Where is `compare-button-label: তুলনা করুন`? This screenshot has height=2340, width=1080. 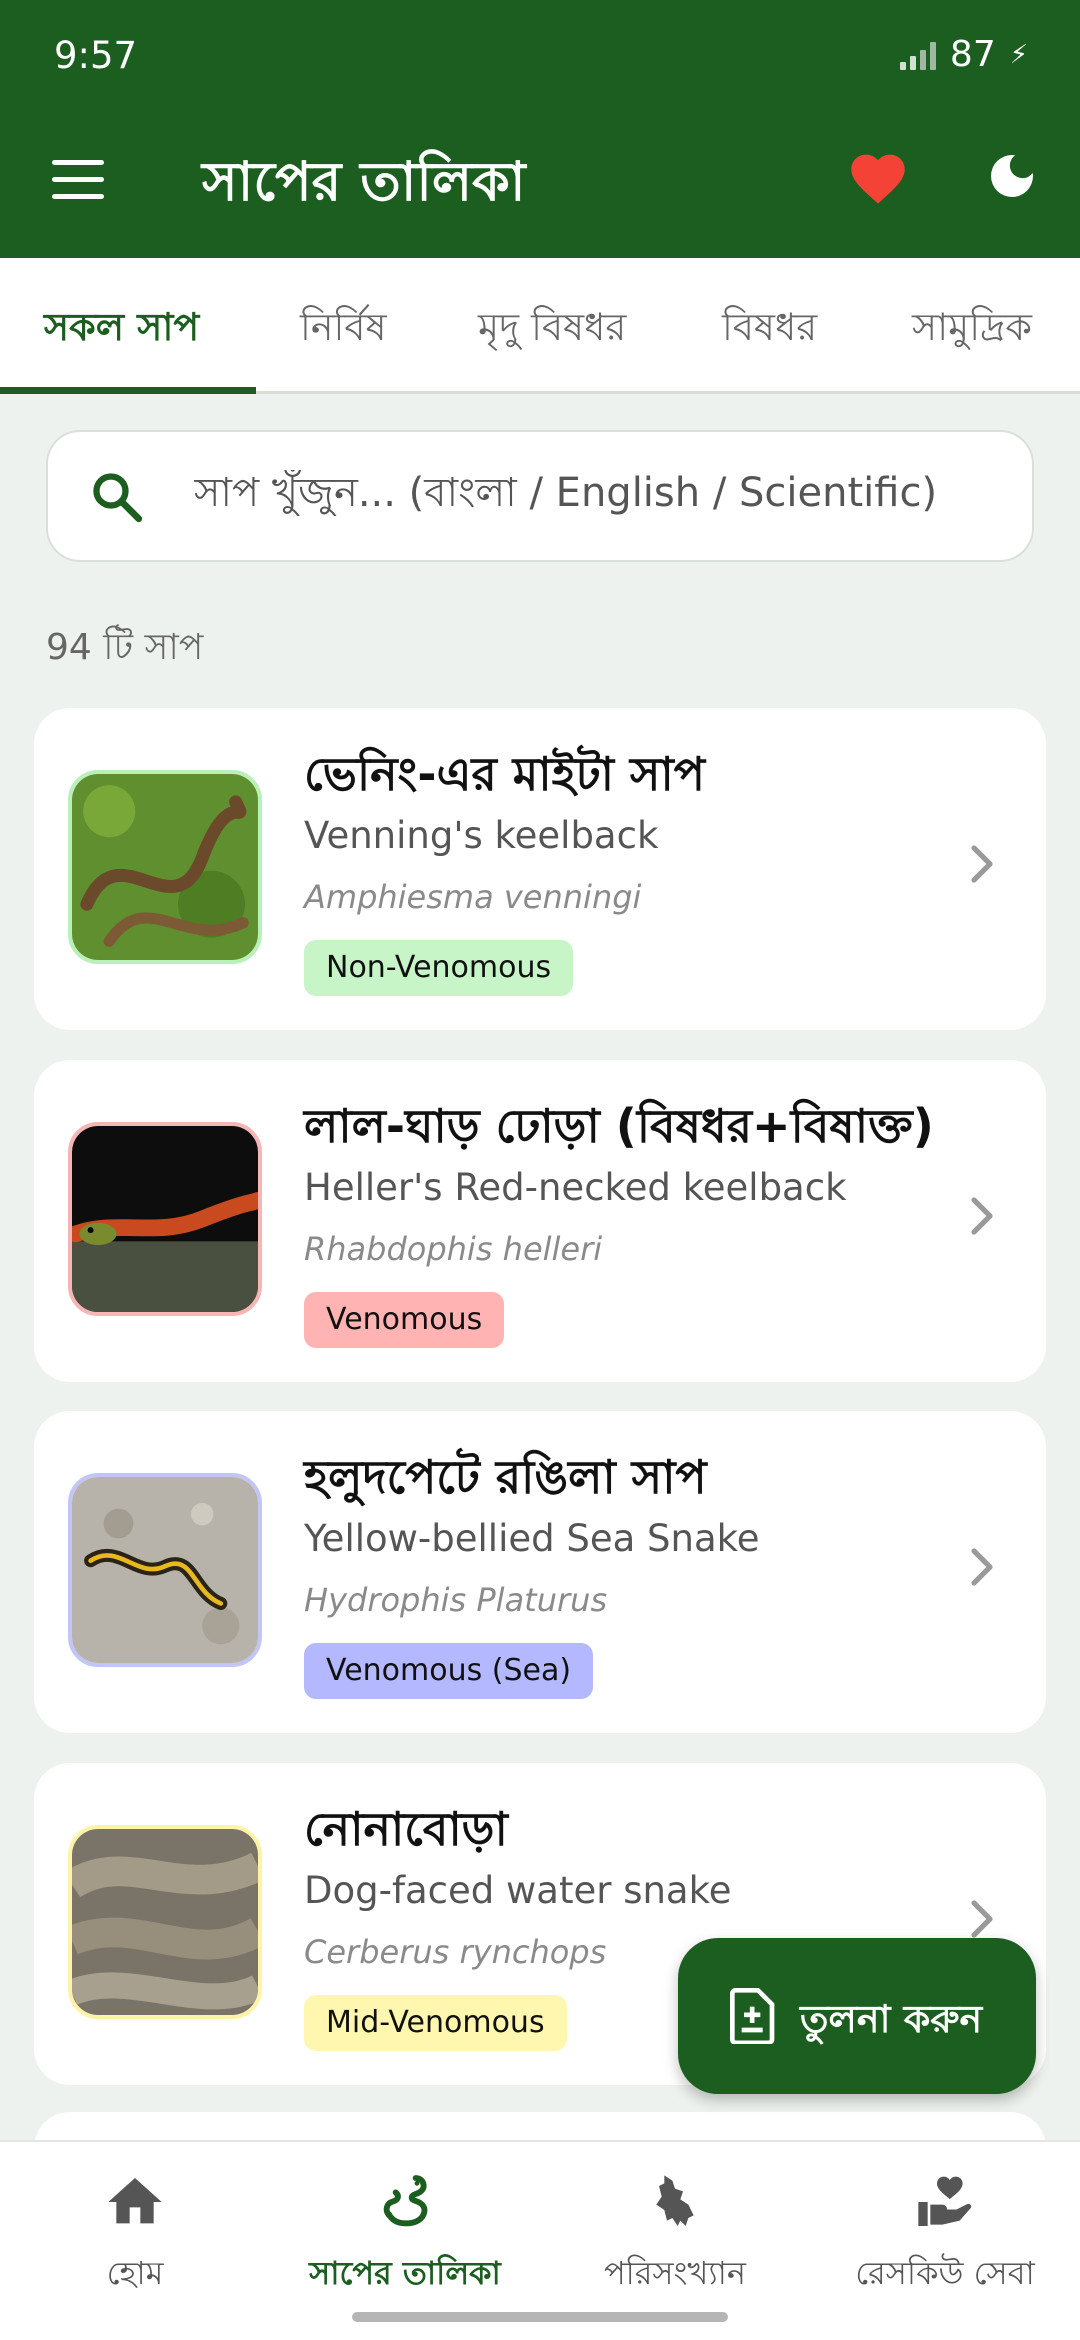 compare-button-label: তুলনা করুন is located at coordinates (891, 2019).